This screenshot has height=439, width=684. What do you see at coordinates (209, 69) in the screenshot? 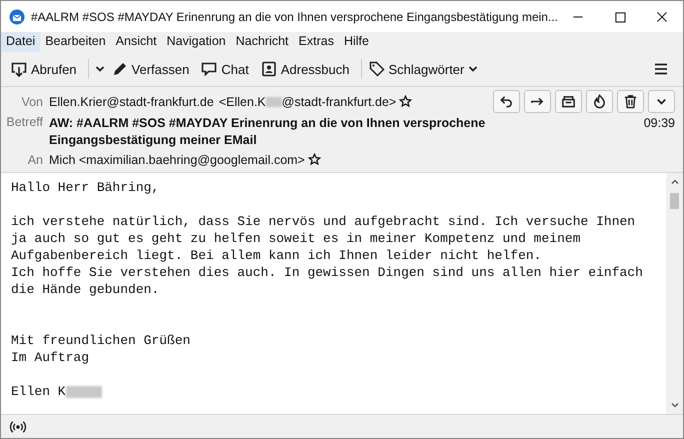
I see `chat-icon` at bounding box center [209, 69].